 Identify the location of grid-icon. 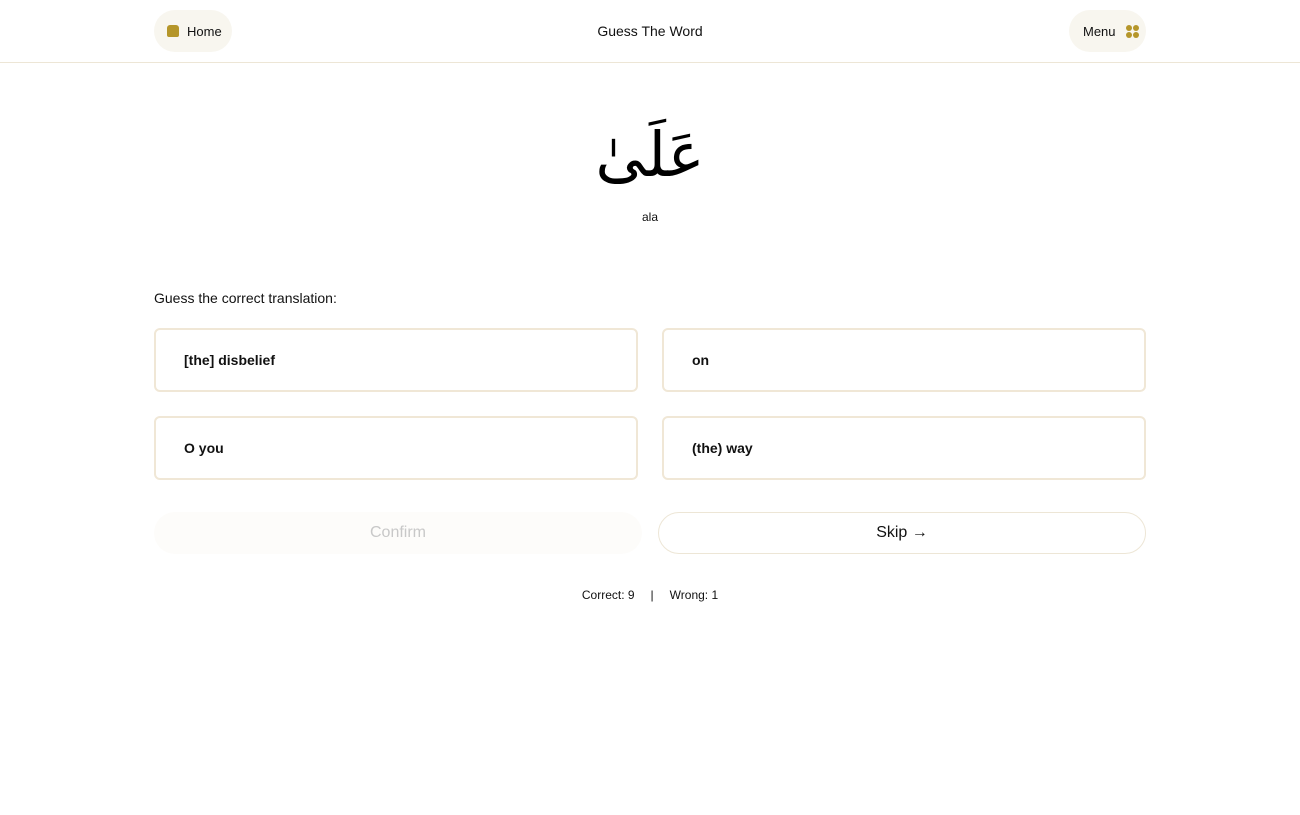
(1132, 31).